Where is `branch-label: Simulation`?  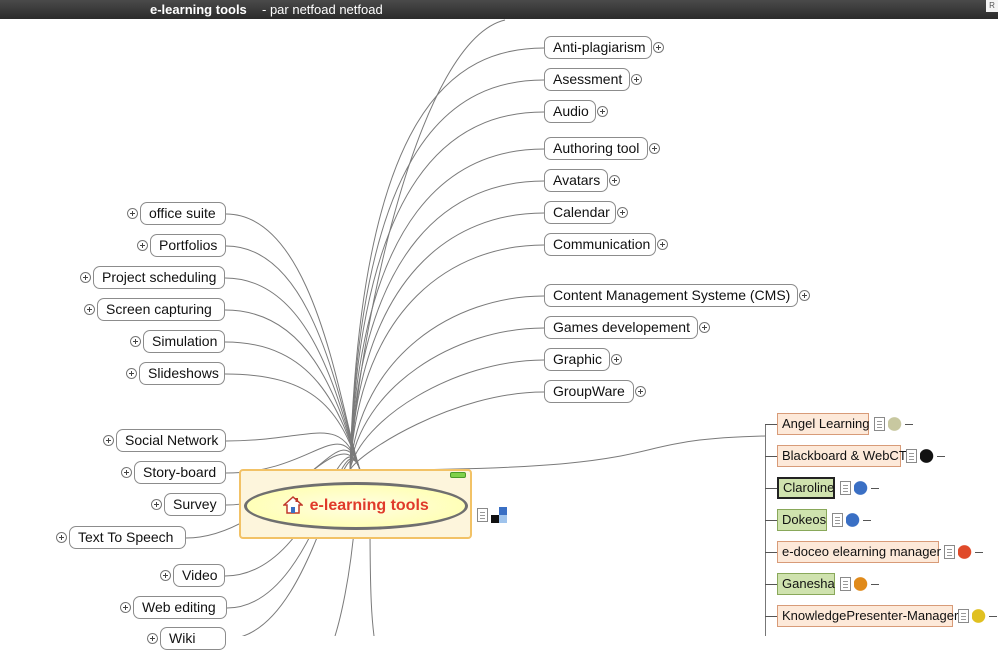
branch-label: Simulation is located at coordinates (185, 341).